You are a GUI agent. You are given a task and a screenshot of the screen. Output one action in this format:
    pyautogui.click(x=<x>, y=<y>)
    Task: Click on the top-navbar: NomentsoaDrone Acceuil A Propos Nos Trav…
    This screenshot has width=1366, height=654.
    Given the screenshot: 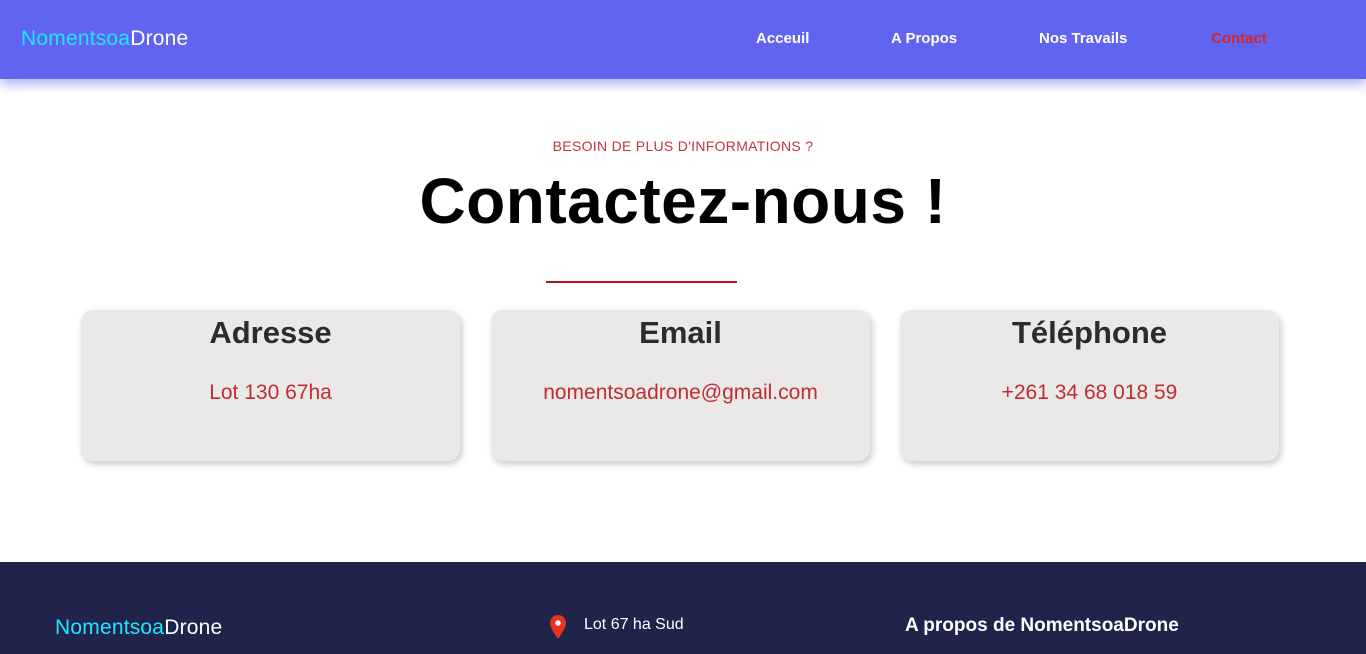 What is the action you would take?
    pyautogui.click(x=683, y=39)
    